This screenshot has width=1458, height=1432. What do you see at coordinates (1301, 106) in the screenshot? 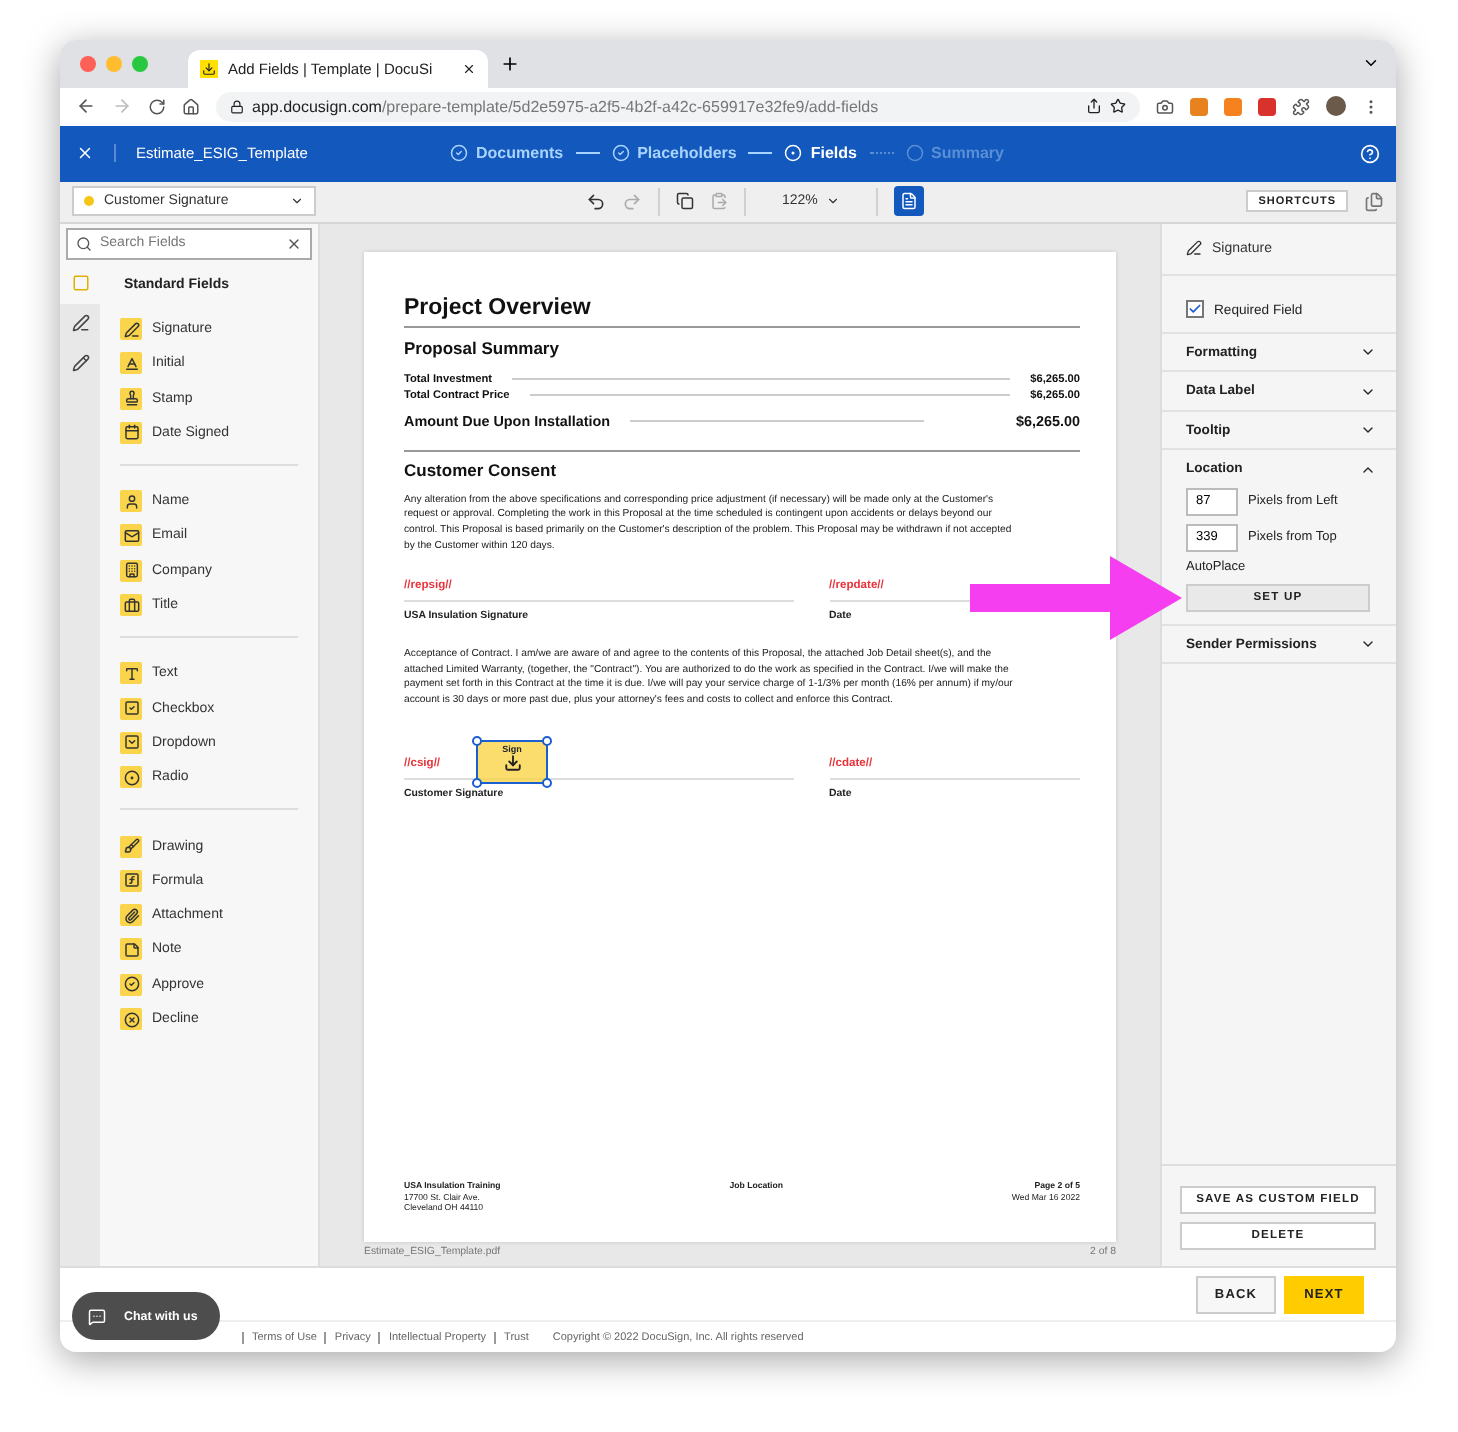
I see `extensions-icon` at bounding box center [1301, 106].